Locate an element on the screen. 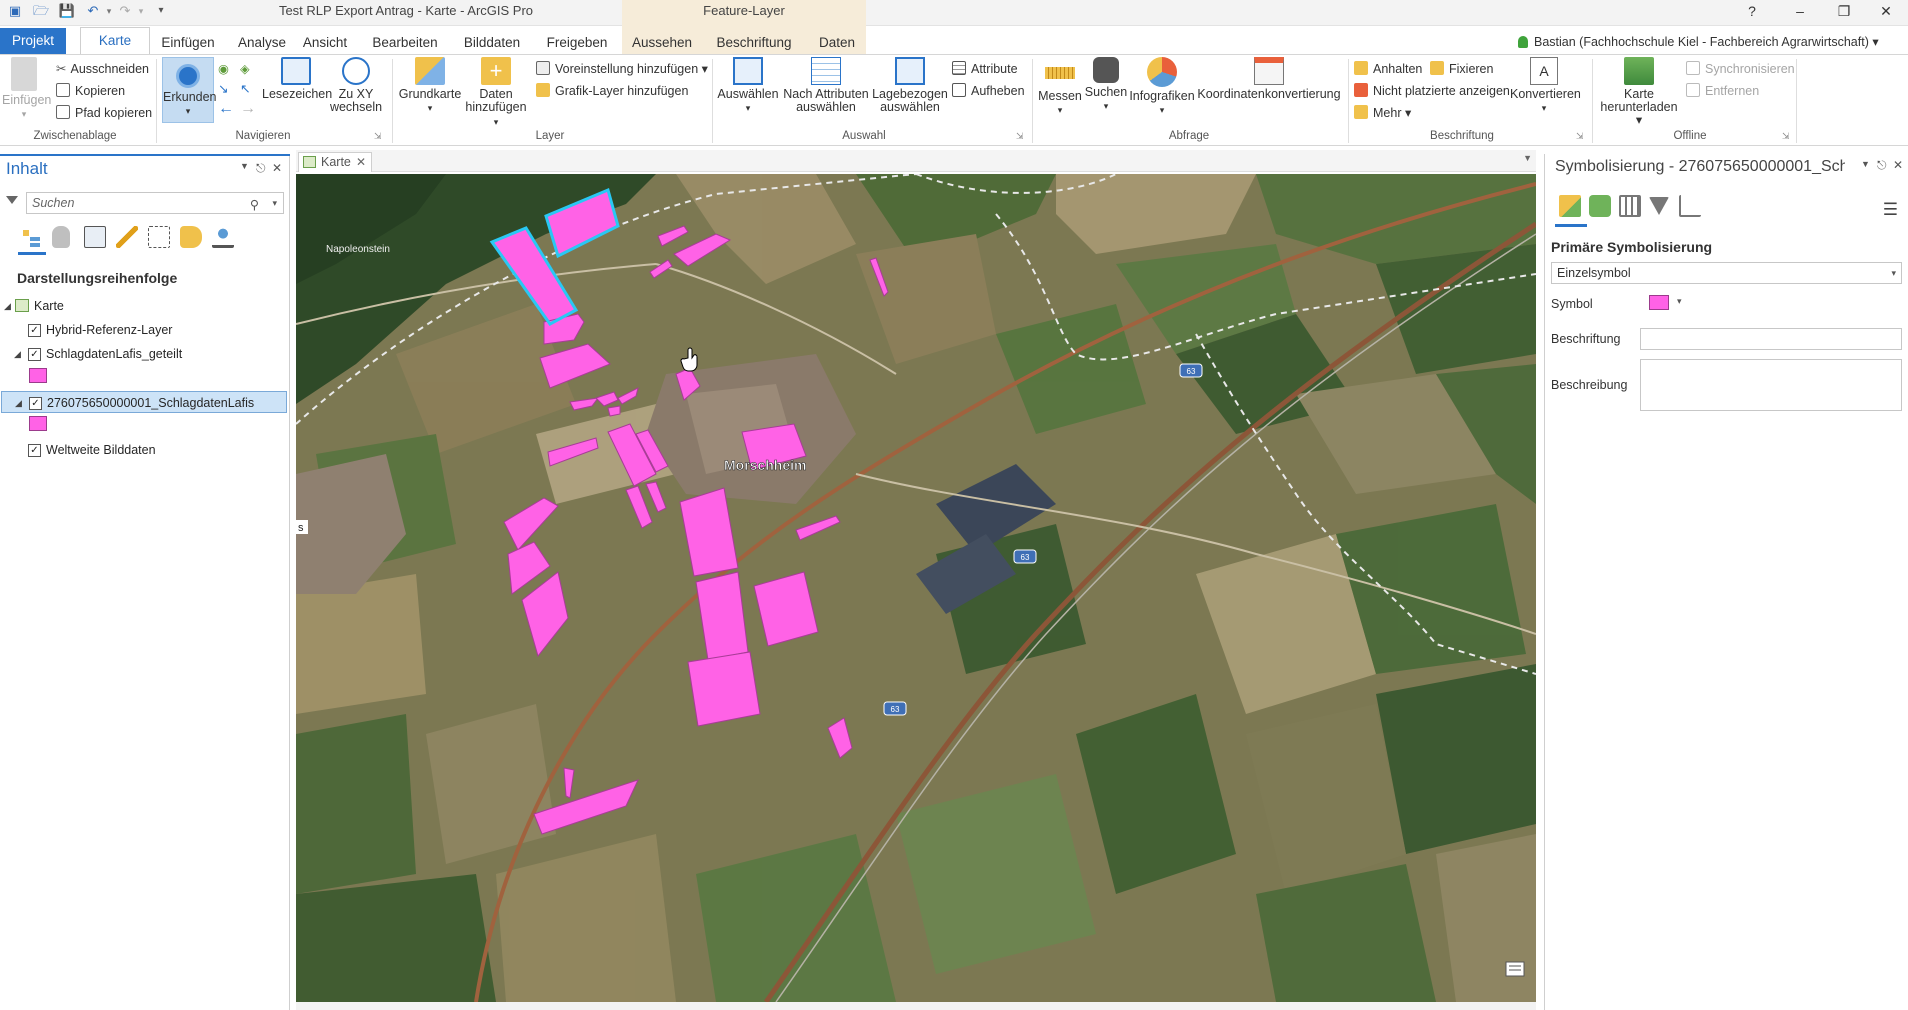  map-node: ◢ Karte is located at coordinates (144, 306).